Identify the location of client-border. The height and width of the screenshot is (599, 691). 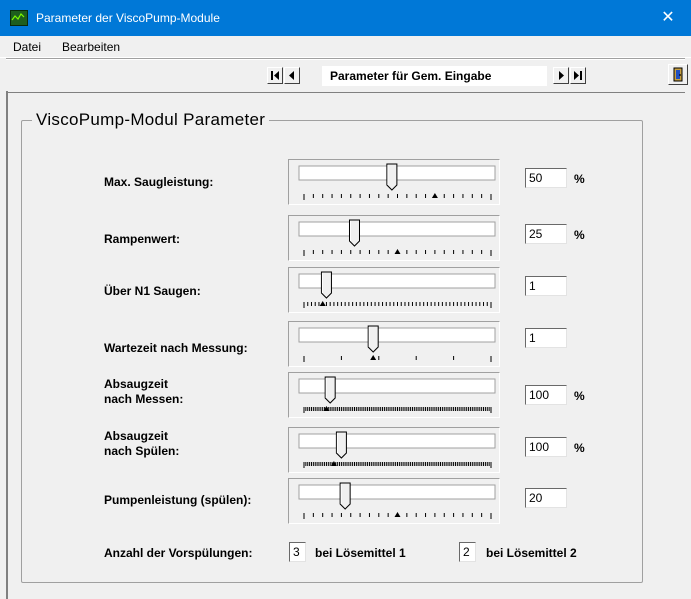
(7, 345).